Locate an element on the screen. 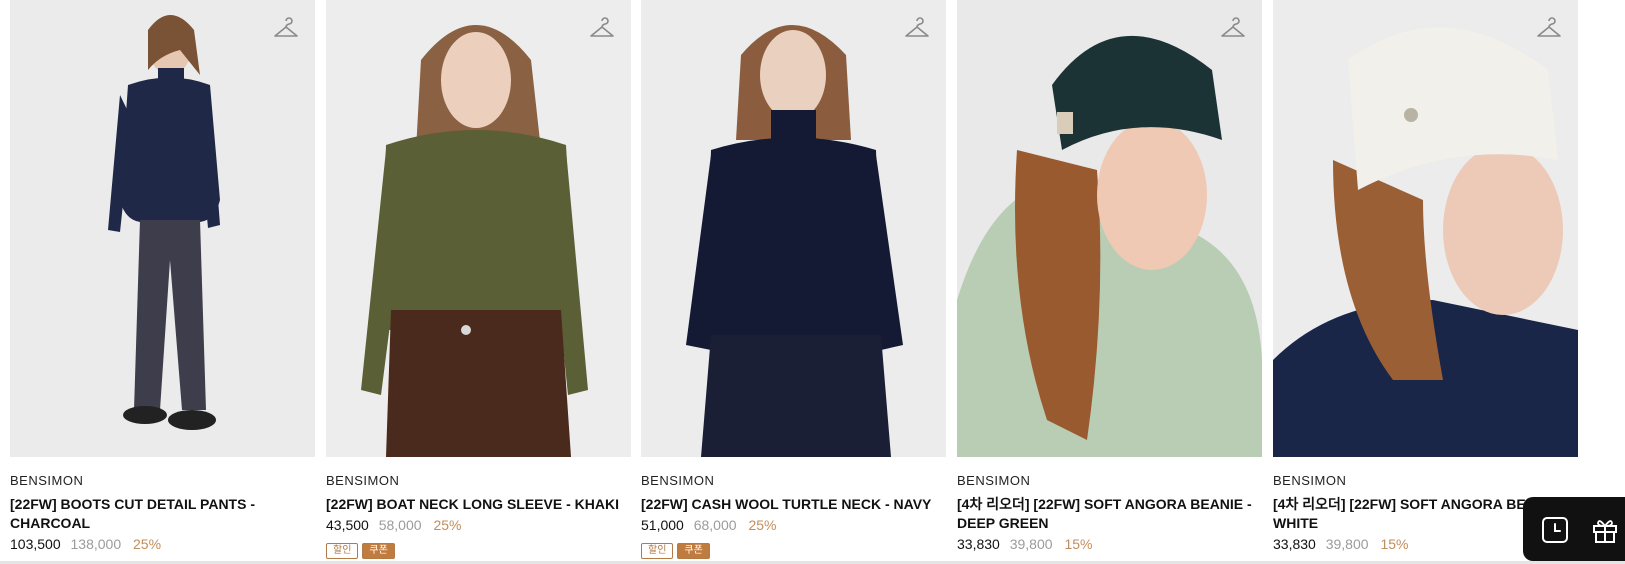  original-price: 138,000 is located at coordinates (96, 544).